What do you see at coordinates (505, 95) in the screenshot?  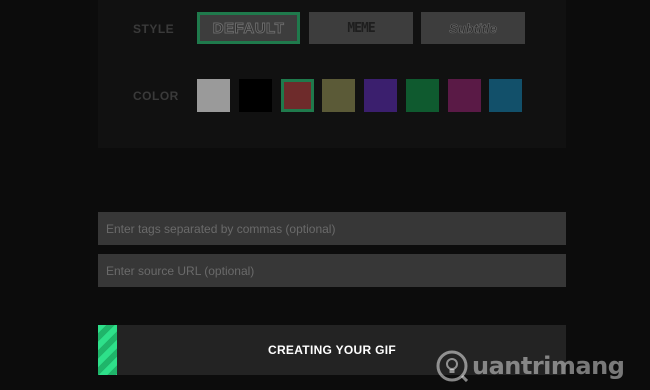 I see `color-swatch-blue` at bounding box center [505, 95].